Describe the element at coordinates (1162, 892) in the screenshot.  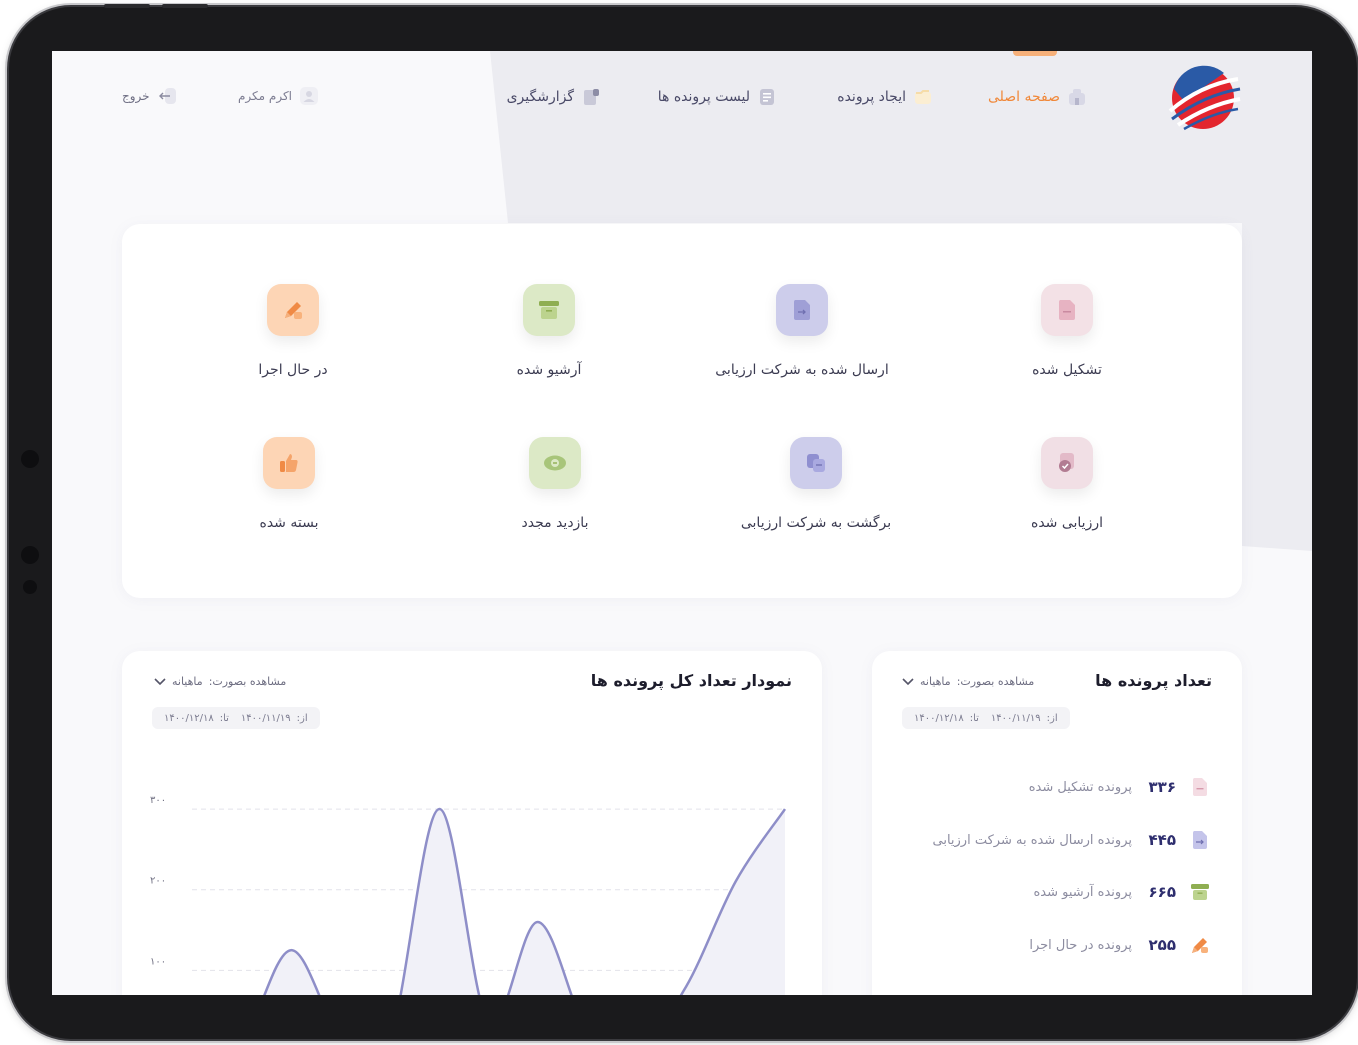
I see `count-value: ۶۶۵` at that location.